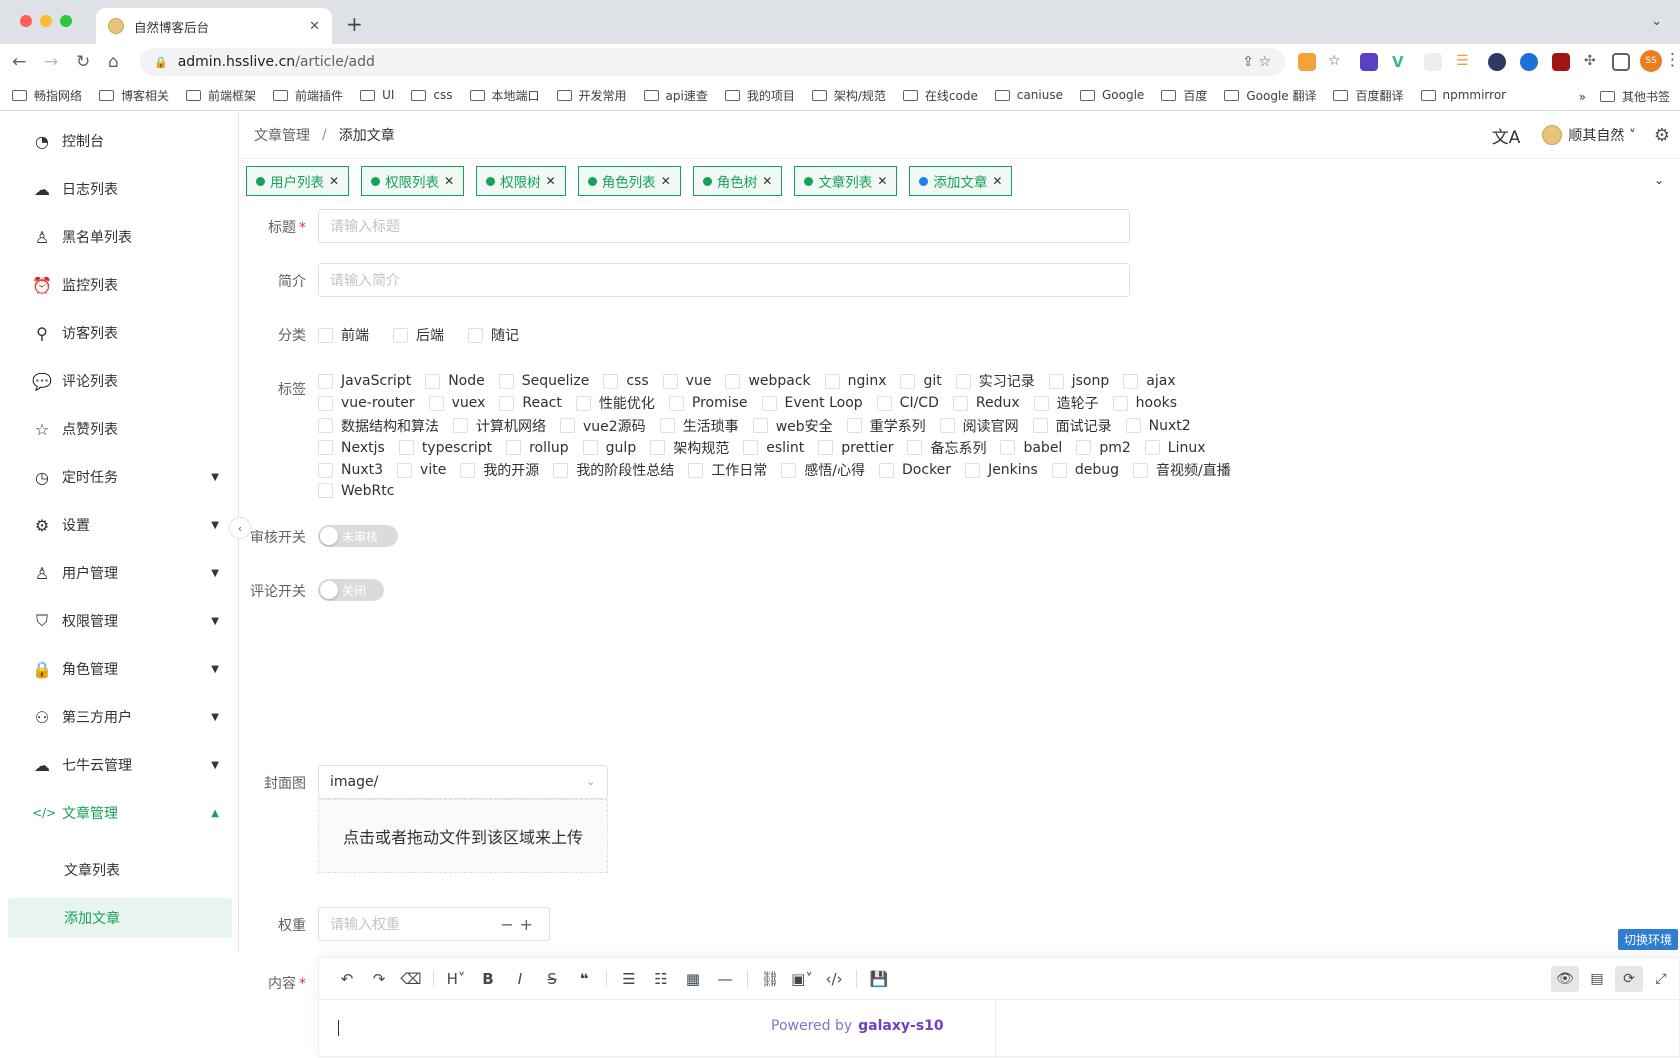 This screenshot has height=1058, width=1680. Describe the element at coordinates (1552, 135) in the screenshot. I see `avatar` at that location.